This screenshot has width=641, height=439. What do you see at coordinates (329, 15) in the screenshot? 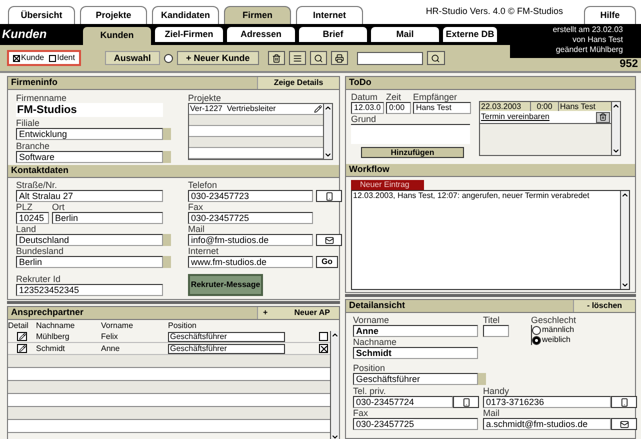
I see `nav-tab: Internet` at bounding box center [329, 15].